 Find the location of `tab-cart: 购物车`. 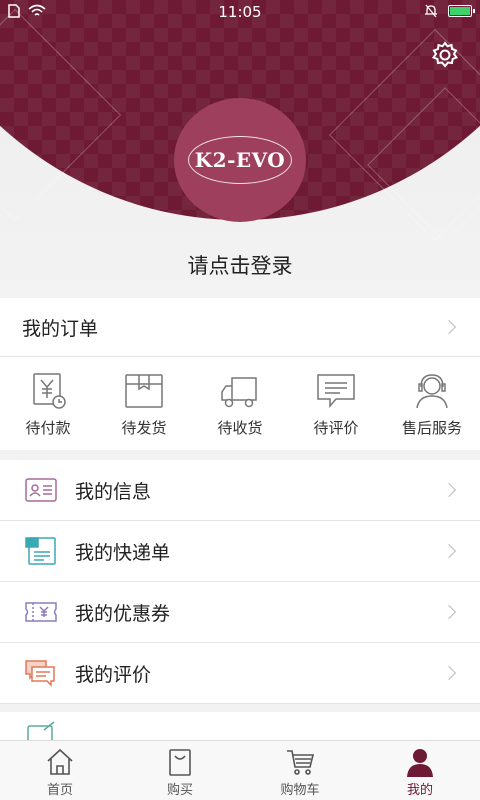

tab-cart: 购物车 is located at coordinates (300, 770).